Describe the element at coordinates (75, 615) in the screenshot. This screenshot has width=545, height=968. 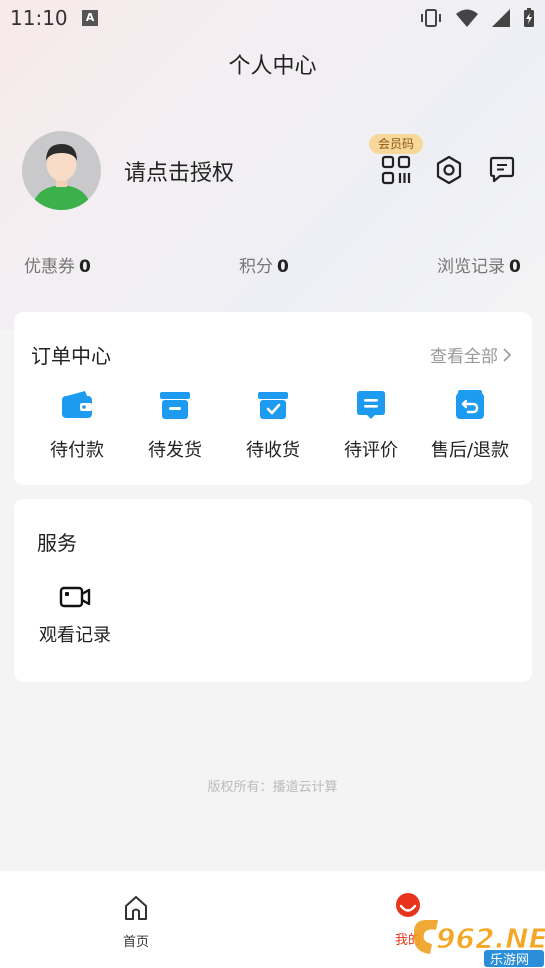
I see `service-watch-history: 观看记录` at that location.